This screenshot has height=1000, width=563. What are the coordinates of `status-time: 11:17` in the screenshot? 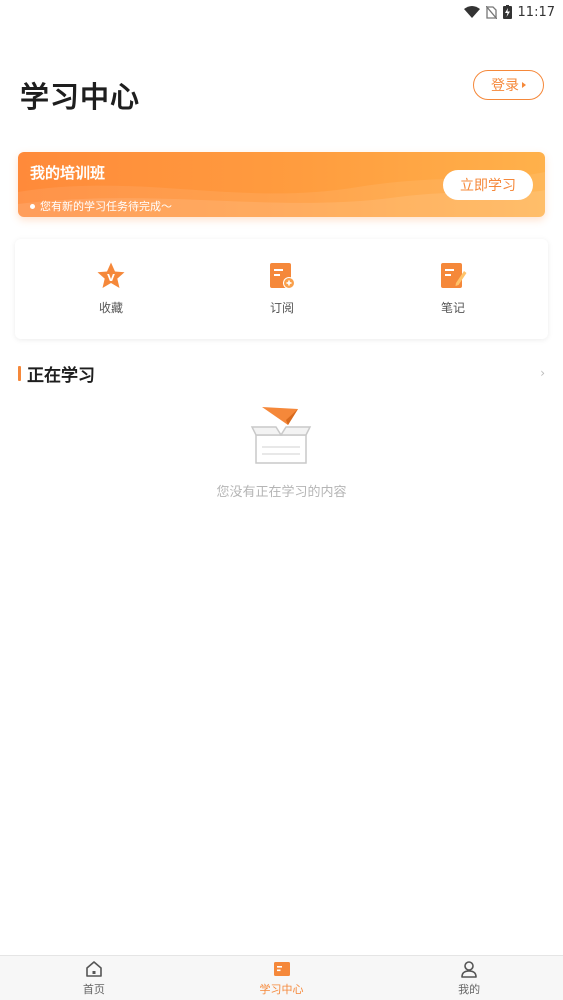 It's located at (536, 12).